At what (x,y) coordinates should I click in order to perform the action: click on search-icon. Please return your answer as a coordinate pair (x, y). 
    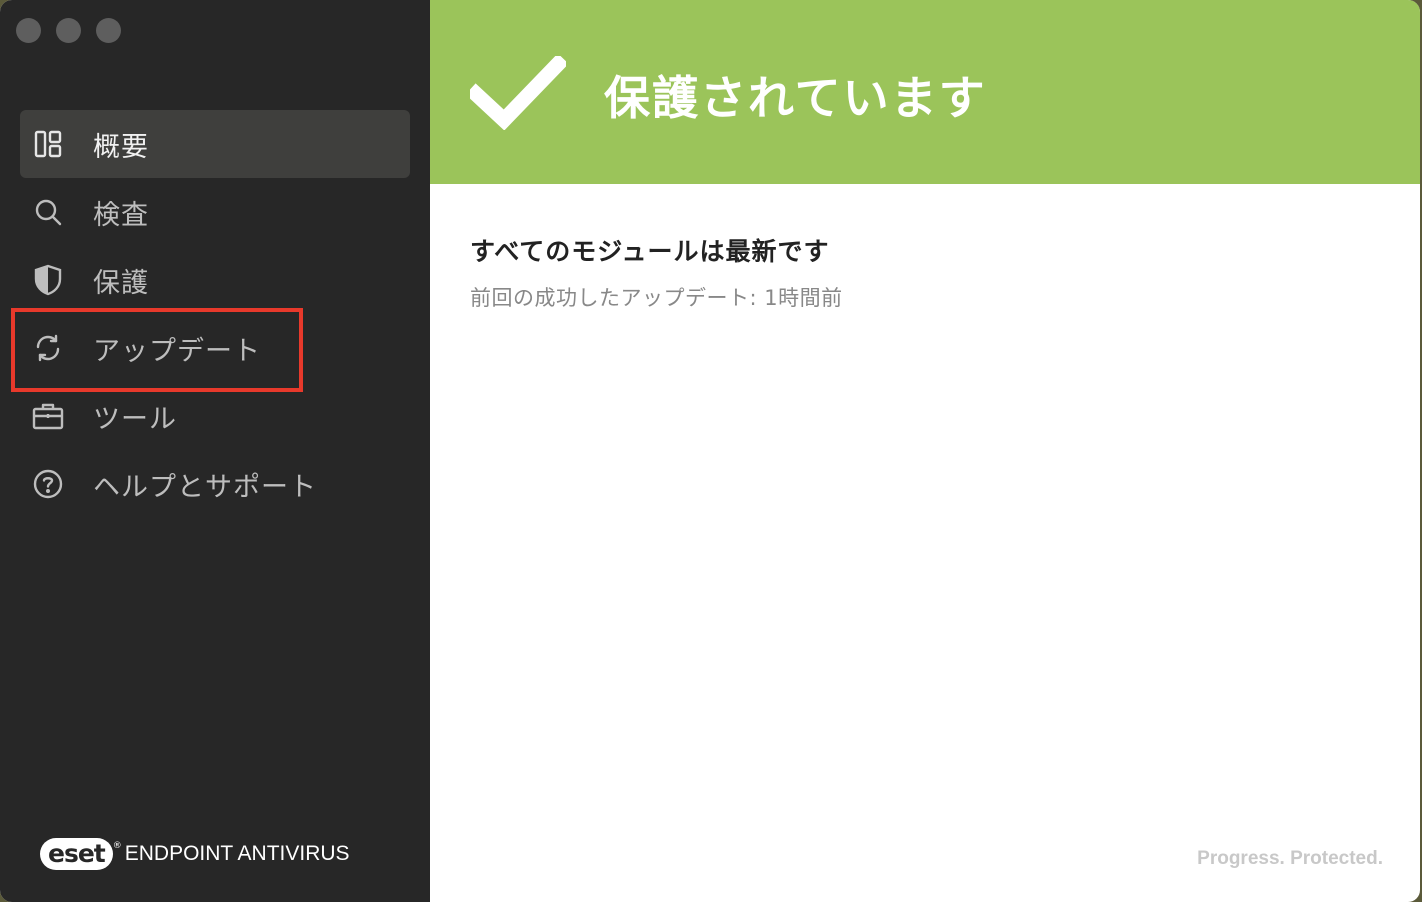
    Looking at the image, I should click on (48, 212).